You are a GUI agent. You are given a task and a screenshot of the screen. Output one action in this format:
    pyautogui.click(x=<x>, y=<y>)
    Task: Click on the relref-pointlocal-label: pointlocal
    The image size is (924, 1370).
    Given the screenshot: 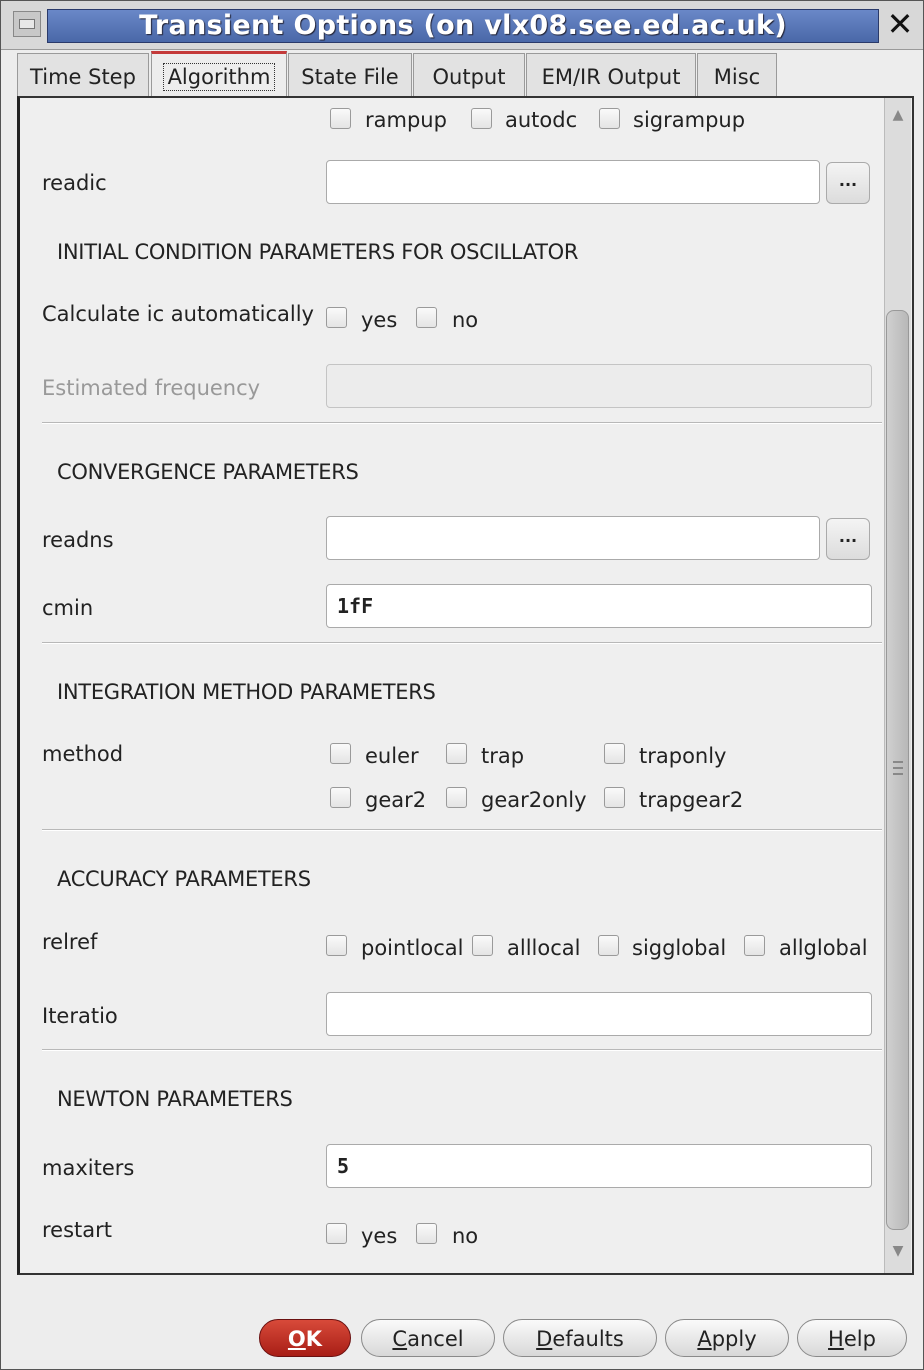 What is the action you would take?
    pyautogui.click(x=412, y=948)
    